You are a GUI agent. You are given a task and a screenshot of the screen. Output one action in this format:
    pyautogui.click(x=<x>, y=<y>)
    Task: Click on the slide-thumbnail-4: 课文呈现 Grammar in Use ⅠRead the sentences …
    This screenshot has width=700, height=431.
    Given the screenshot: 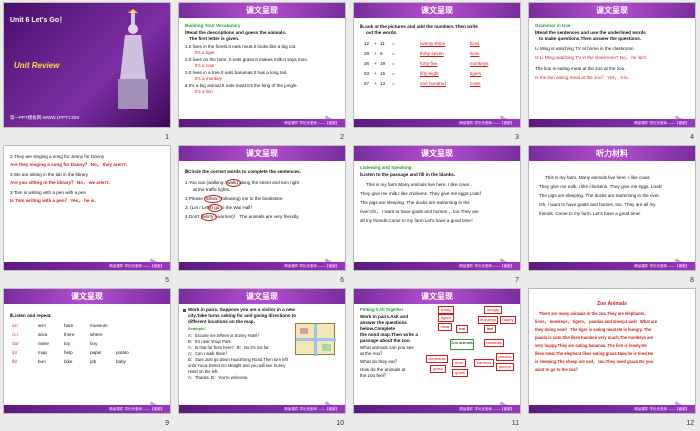 What is the action you would take?
    pyautogui.click(x=612, y=65)
    